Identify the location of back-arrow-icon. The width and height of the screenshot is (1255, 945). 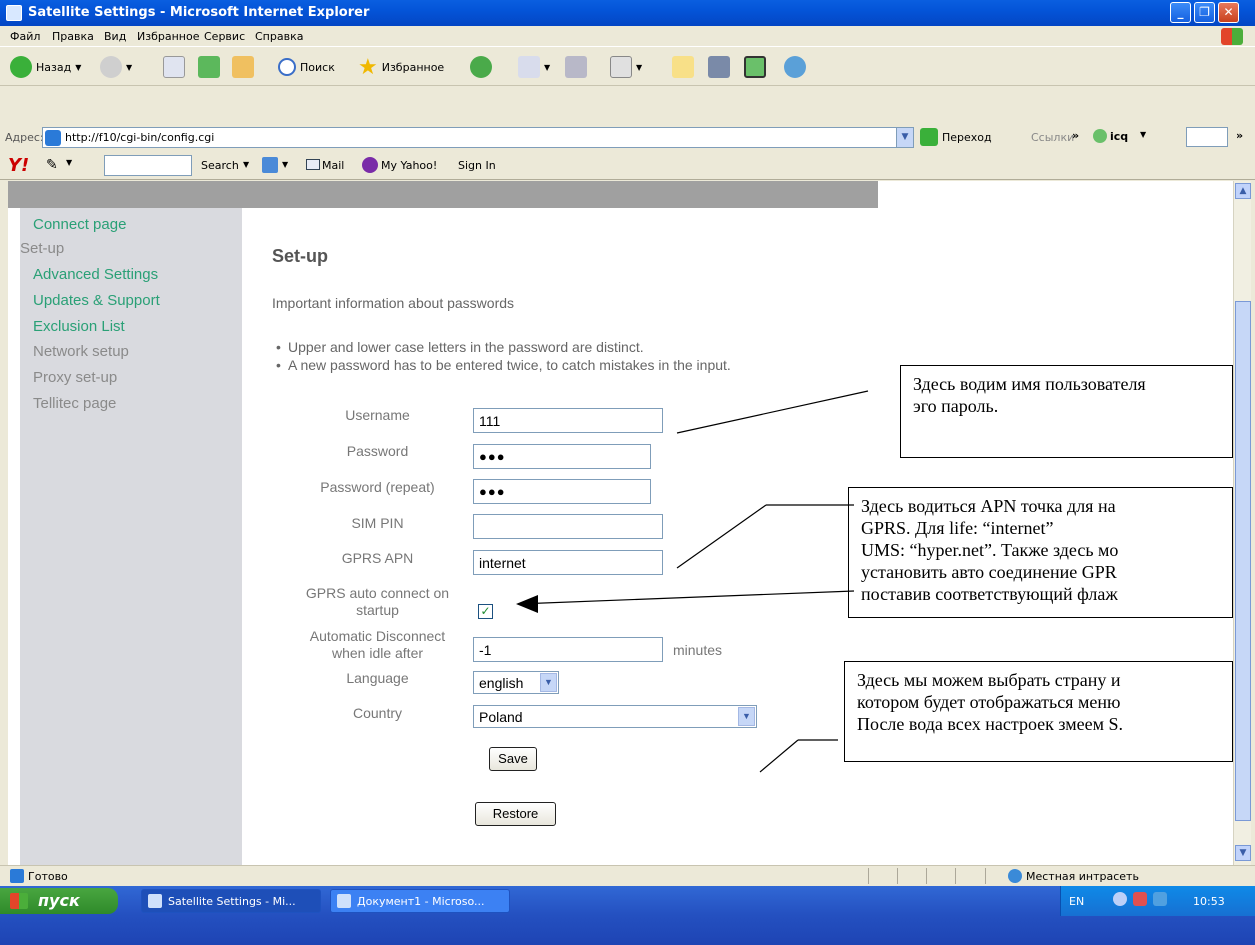
(21, 67).